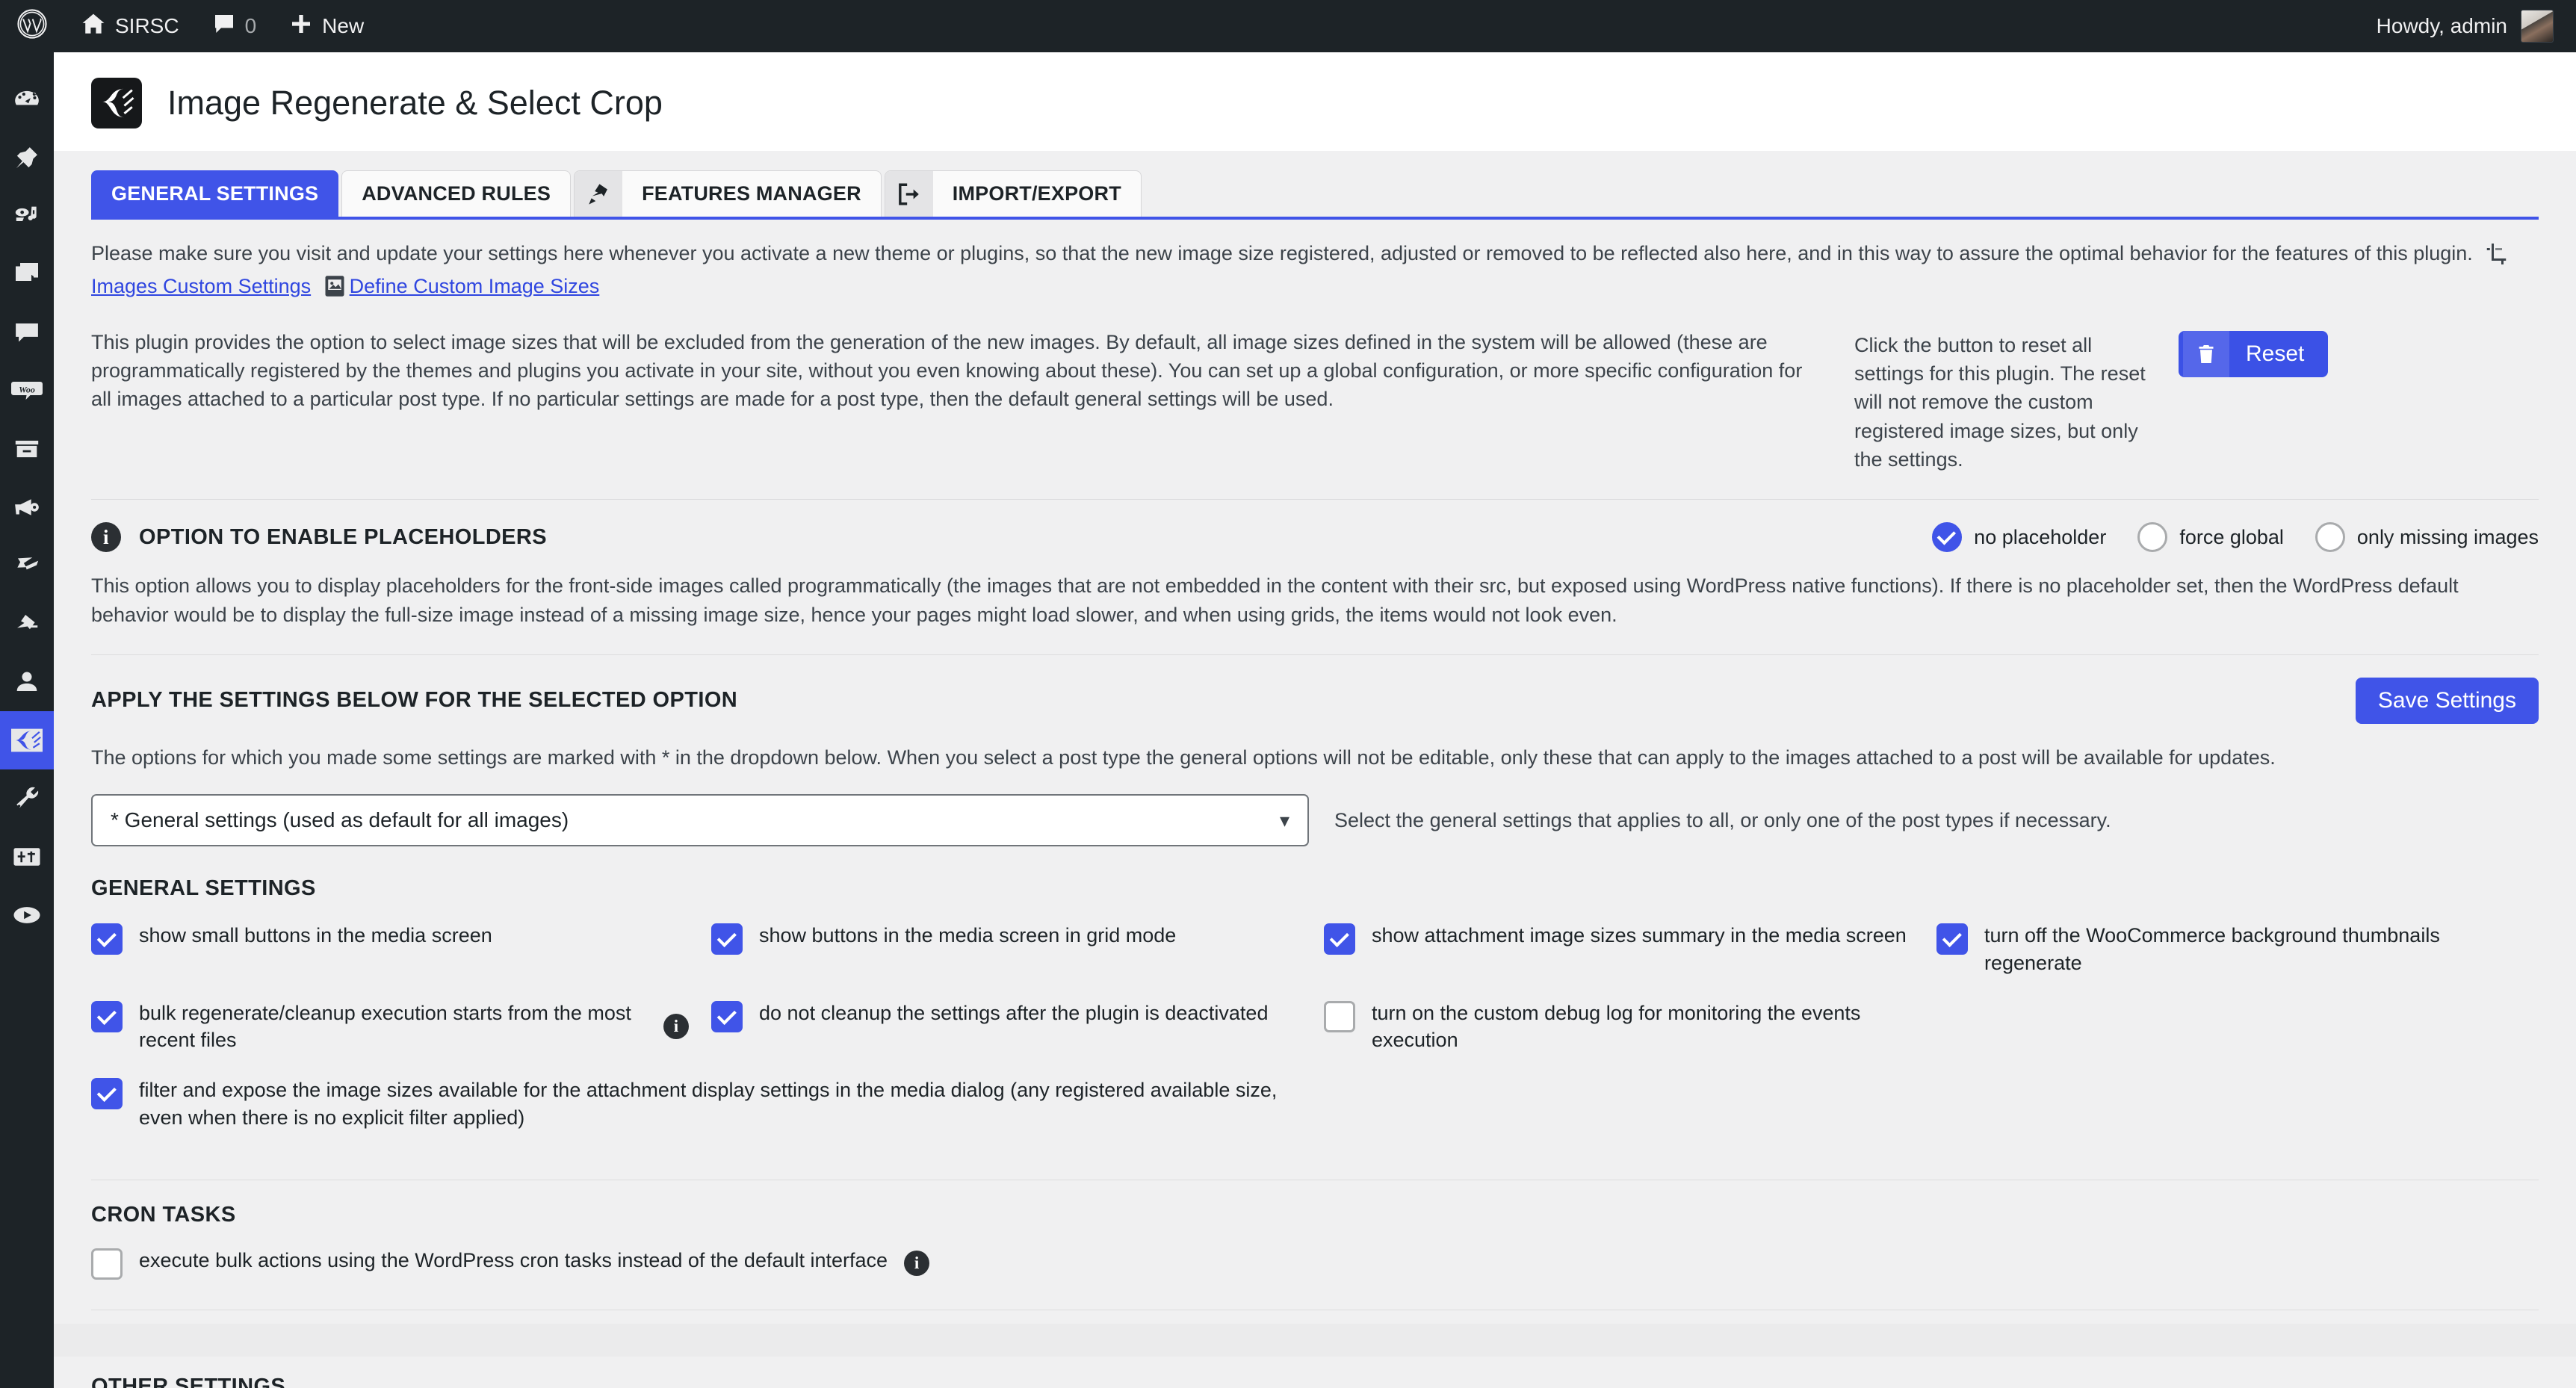 The width and height of the screenshot is (2576, 1388). I want to click on new-label: New, so click(343, 25).